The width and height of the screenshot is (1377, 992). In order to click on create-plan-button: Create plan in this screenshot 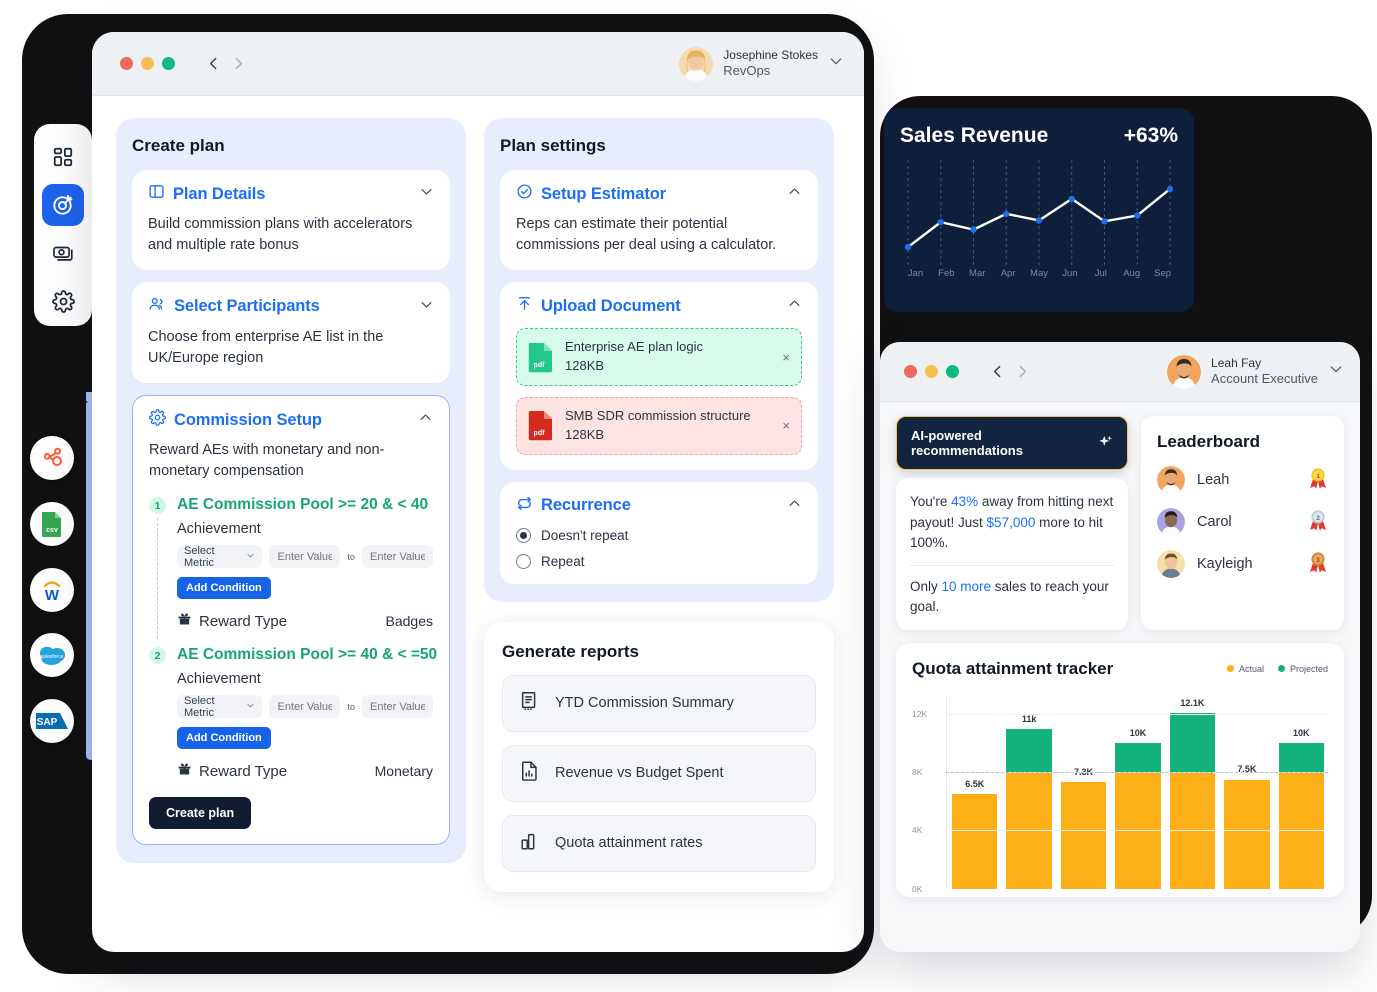, I will do `click(200, 813)`.